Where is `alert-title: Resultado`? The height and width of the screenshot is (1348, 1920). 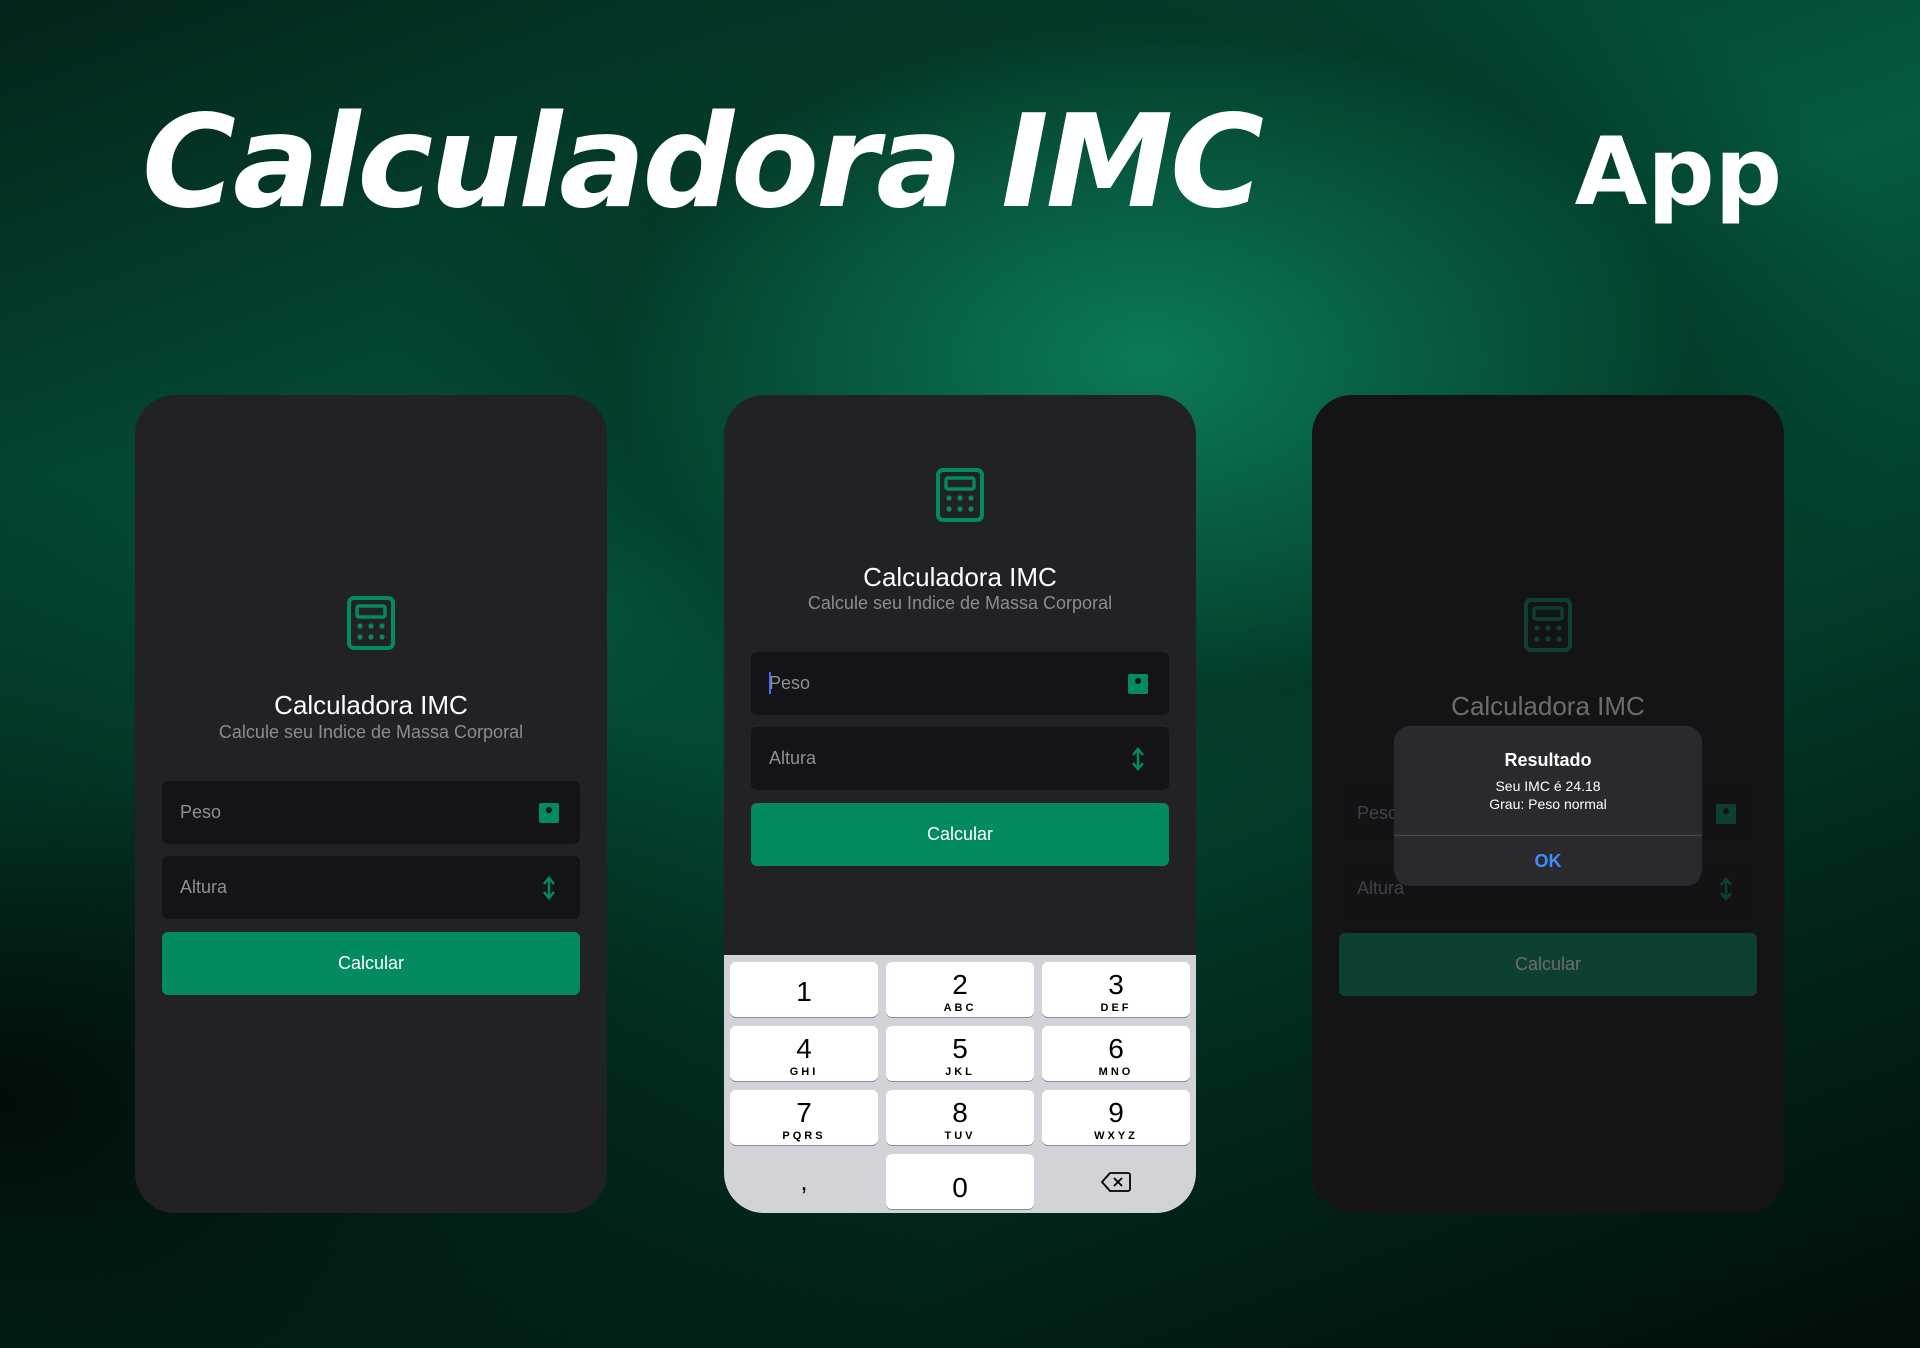
alert-title: Resultado is located at coordinates (1548, 760).